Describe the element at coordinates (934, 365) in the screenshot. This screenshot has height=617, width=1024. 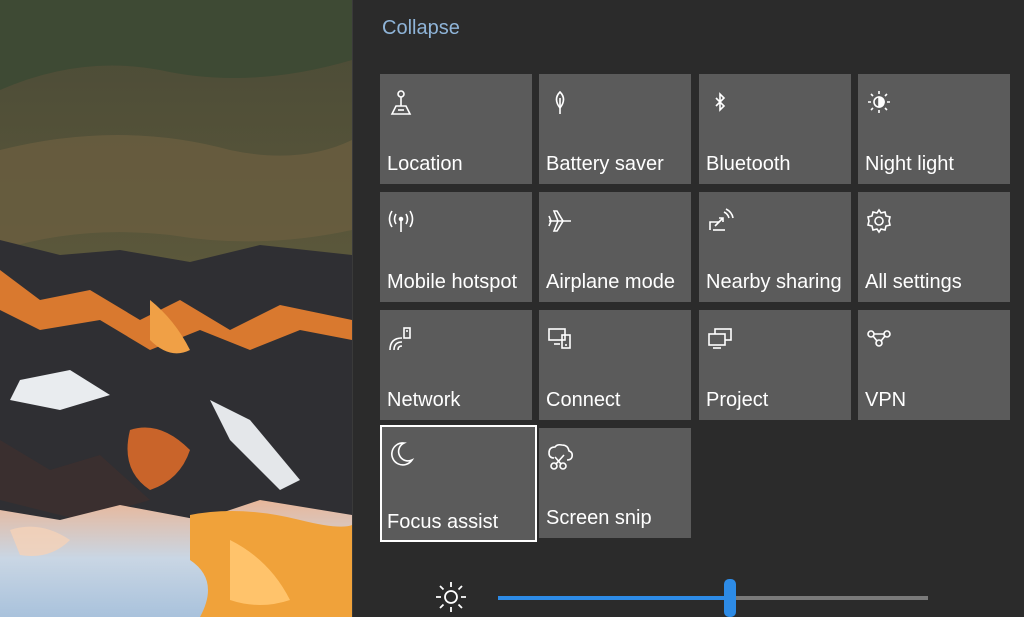
I see `tile-vpn: VPN` at that location.